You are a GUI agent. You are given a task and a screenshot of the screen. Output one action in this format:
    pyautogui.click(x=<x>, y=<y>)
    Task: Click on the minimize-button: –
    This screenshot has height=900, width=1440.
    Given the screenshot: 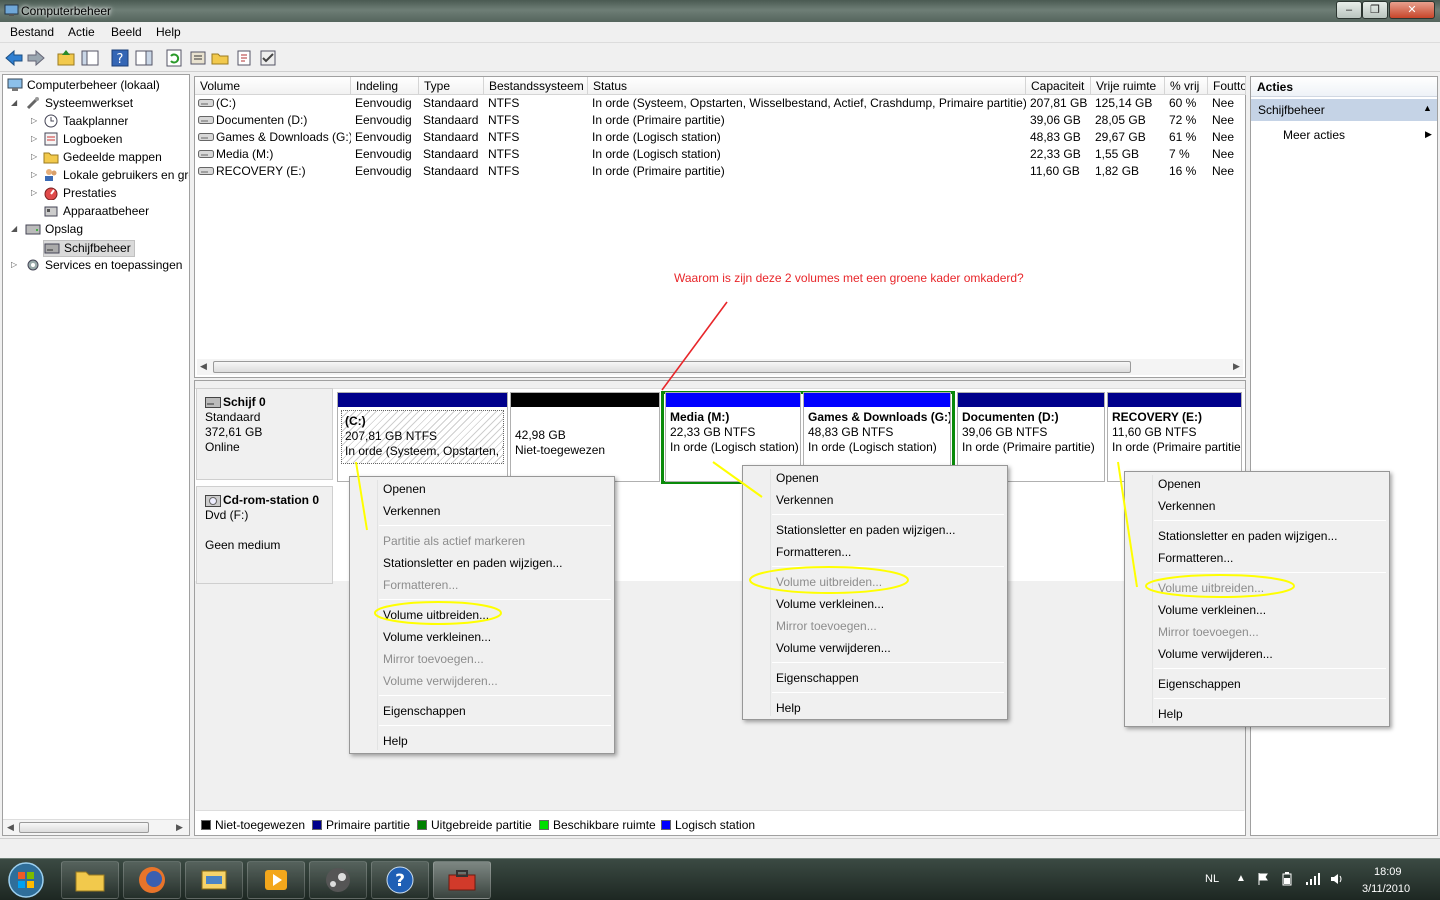 What is the action you would take?
    pyautogui.click(x=1349, y=10)
    